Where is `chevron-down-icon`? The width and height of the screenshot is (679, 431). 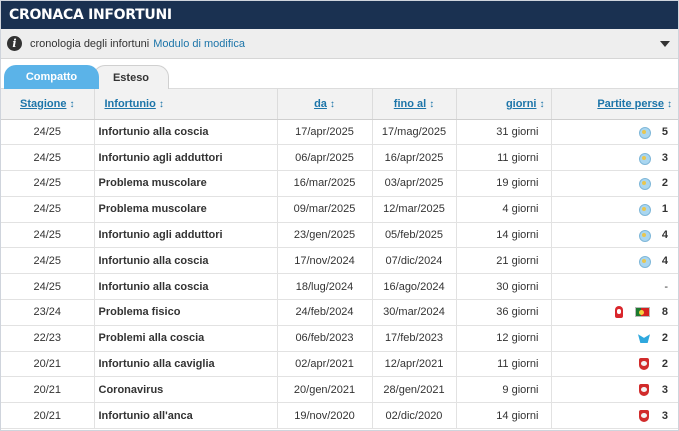 chevron-down-icon is located at coordinates (665, 44).